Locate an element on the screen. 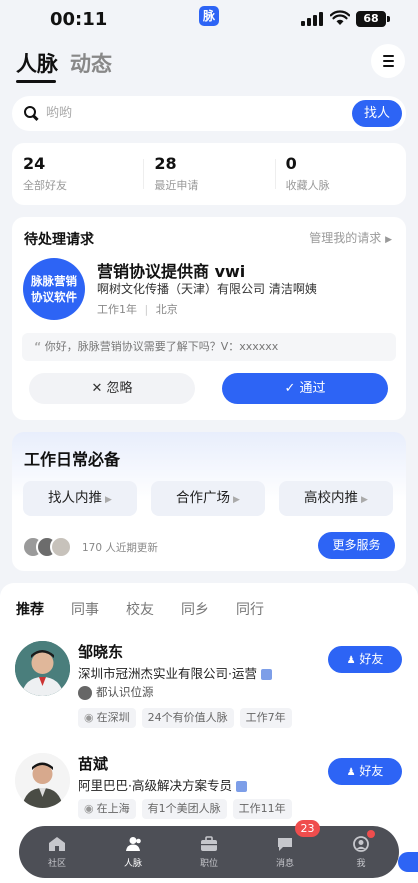 The image size is (418, 883). requester-meta: 工作1年 | 北京 is located at coordinates (137, 309).